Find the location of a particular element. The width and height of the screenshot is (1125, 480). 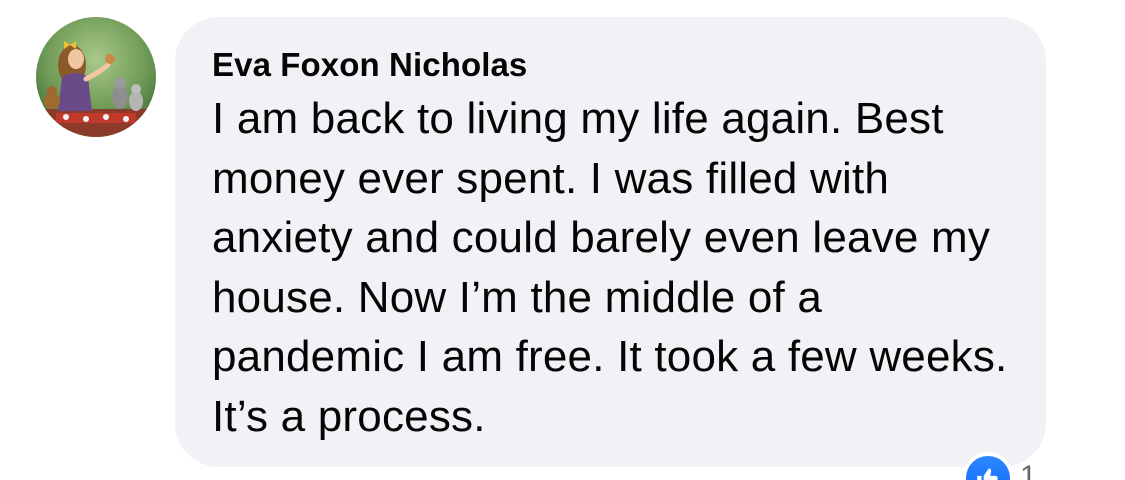

avatar is located at coordinates (96, 77).